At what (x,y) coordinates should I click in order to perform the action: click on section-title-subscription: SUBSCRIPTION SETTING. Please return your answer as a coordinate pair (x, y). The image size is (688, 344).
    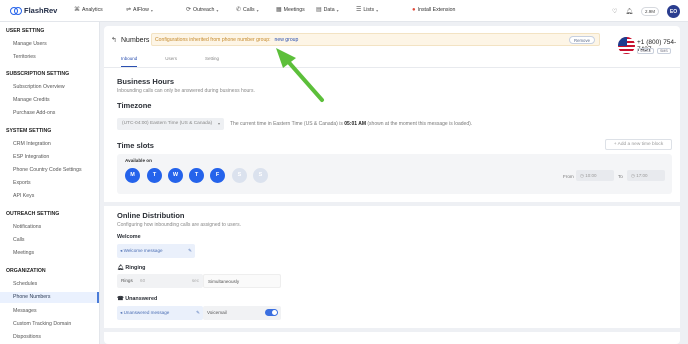
    Looking at the image, I should click on (38, 74).